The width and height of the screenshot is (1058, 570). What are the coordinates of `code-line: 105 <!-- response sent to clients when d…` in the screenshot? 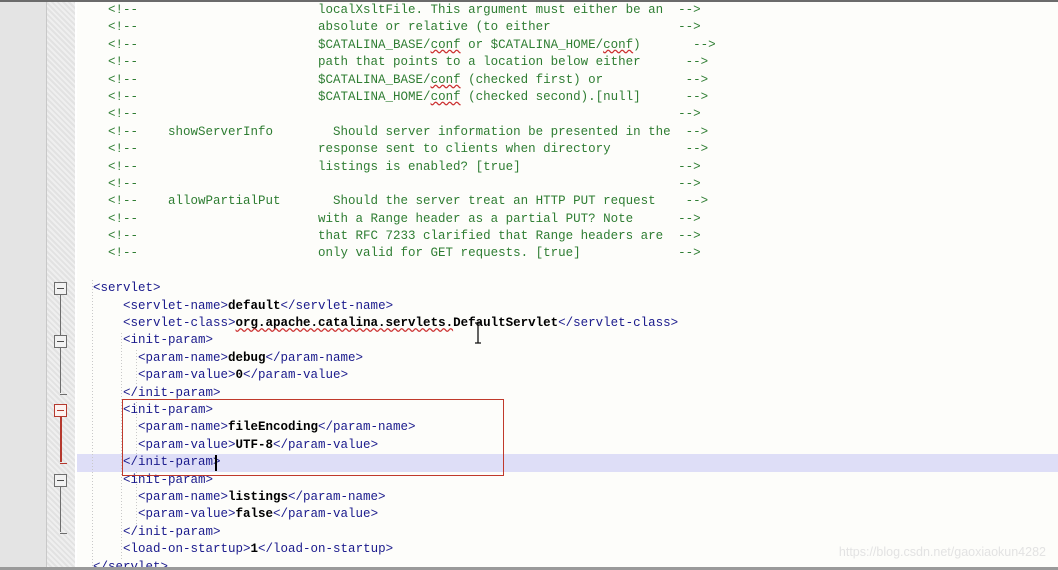 It's located at (529, 149).